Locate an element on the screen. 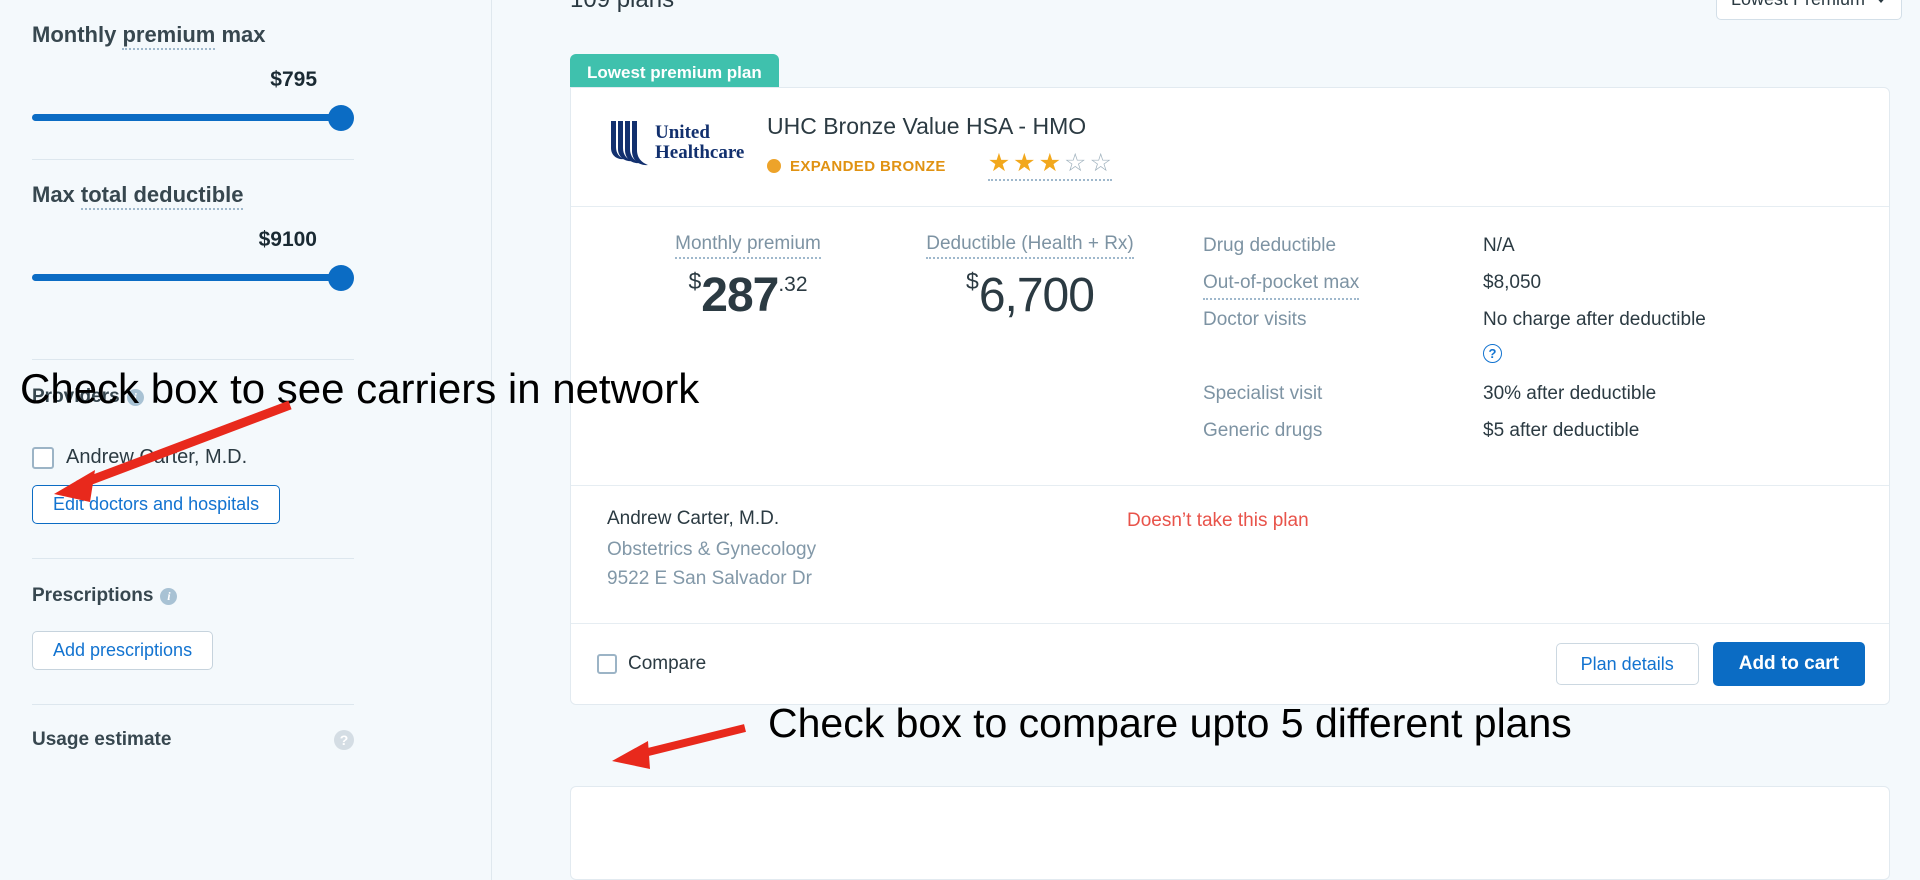 This screenshot has height=880, width=1920. svg-text: United is located at coordinates (682, 132).